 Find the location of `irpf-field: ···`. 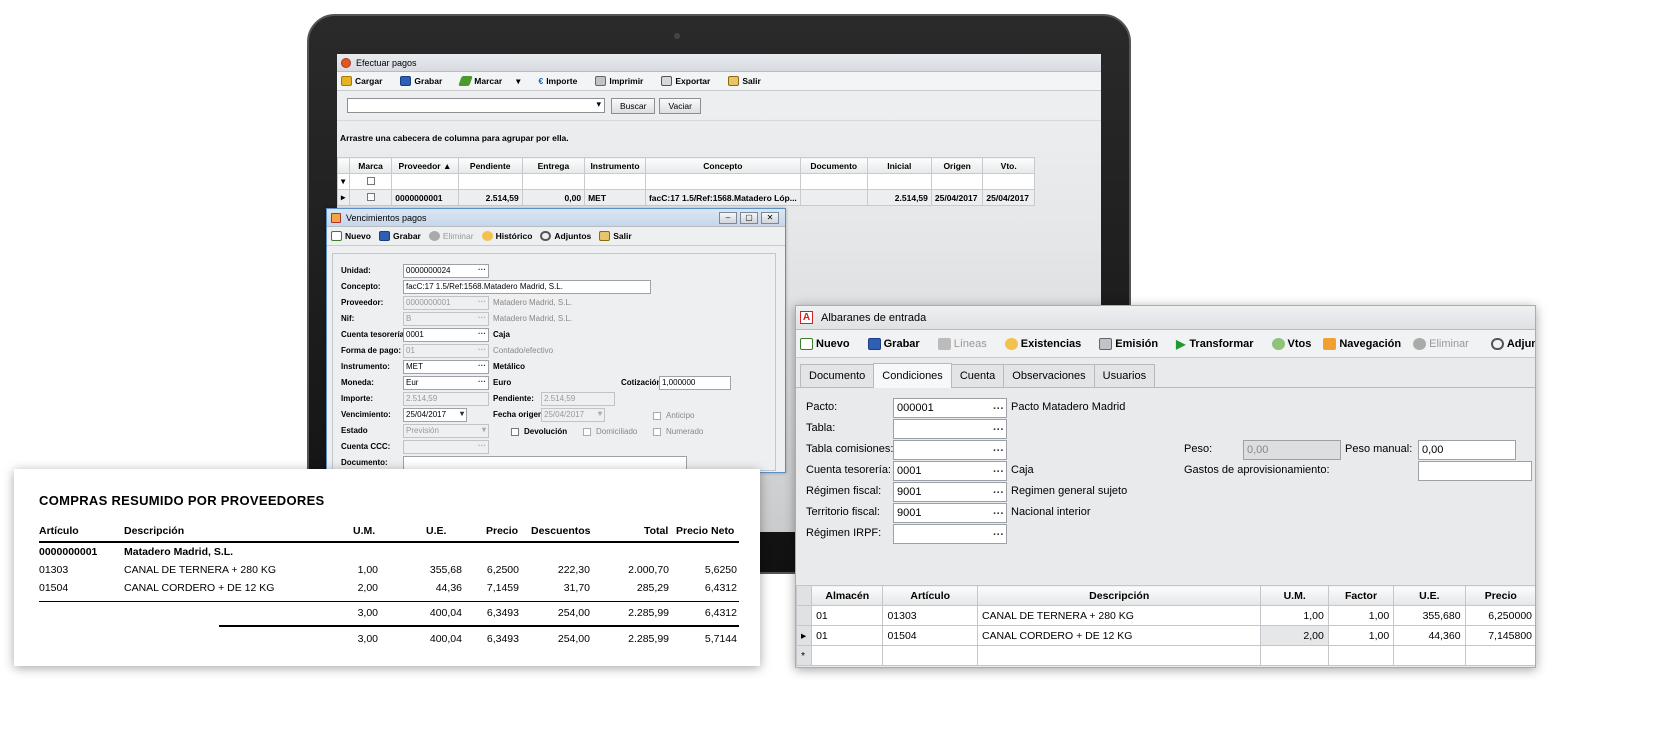

irpf-field: ··· is located at coordinates (950, 534).